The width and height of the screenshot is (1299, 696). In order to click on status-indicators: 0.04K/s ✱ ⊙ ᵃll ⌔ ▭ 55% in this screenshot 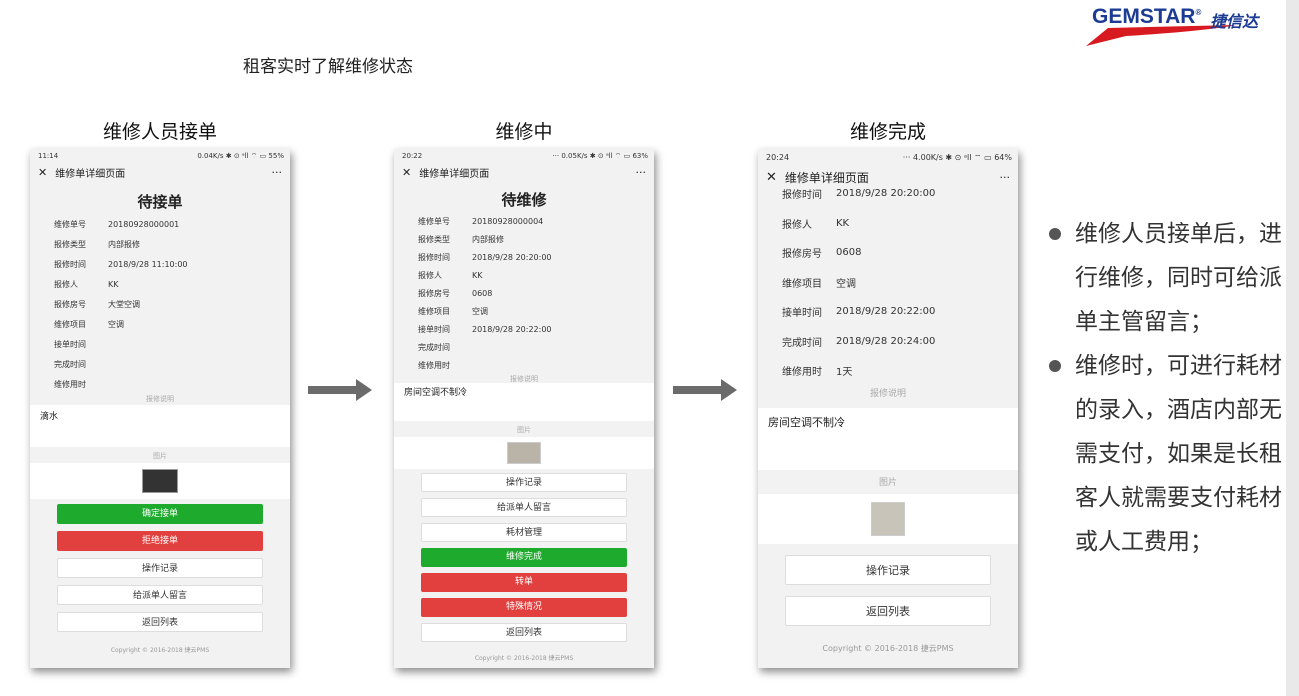, I will do `click(240, 156)`.